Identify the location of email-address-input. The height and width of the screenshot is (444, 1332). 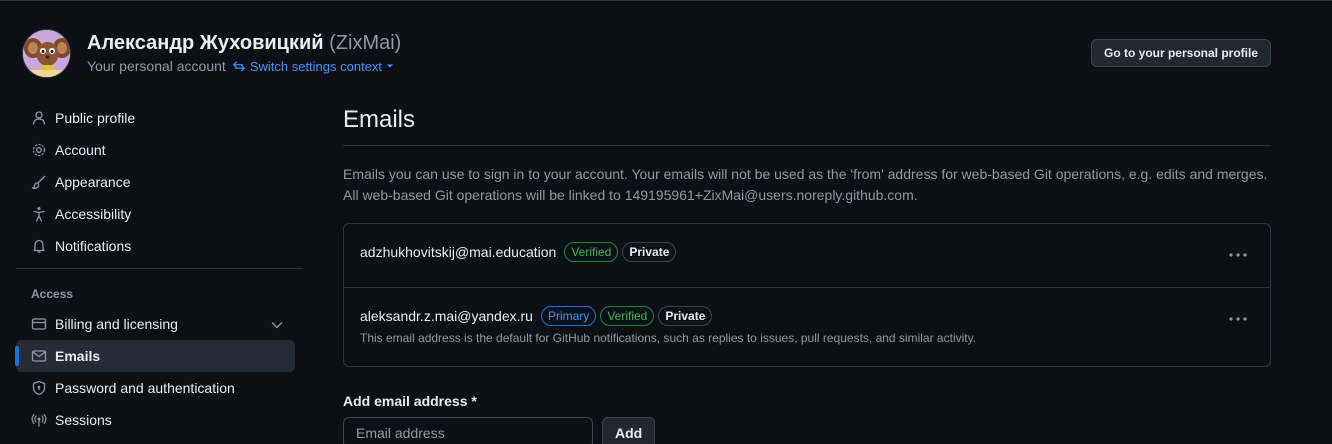
(468, 430).